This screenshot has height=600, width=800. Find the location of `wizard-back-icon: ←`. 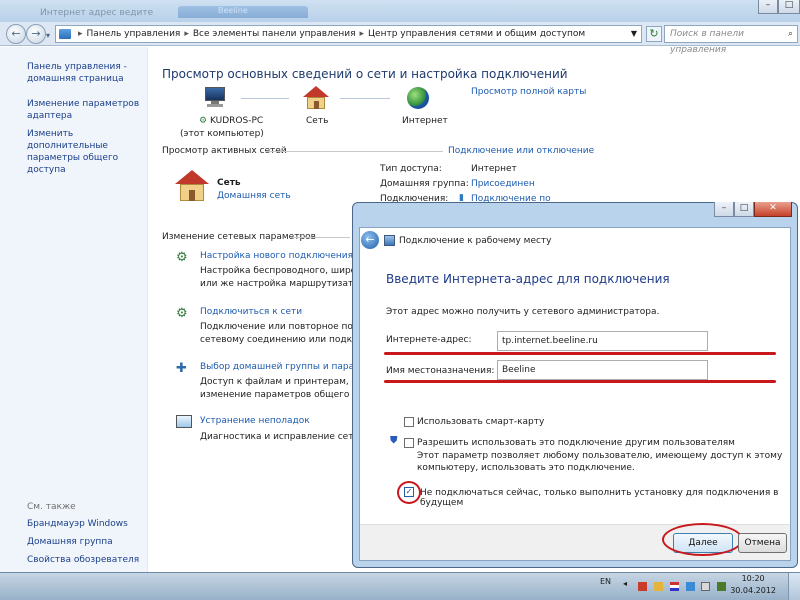

wizard-back-icon: ← is located at coordinates (370, 240).